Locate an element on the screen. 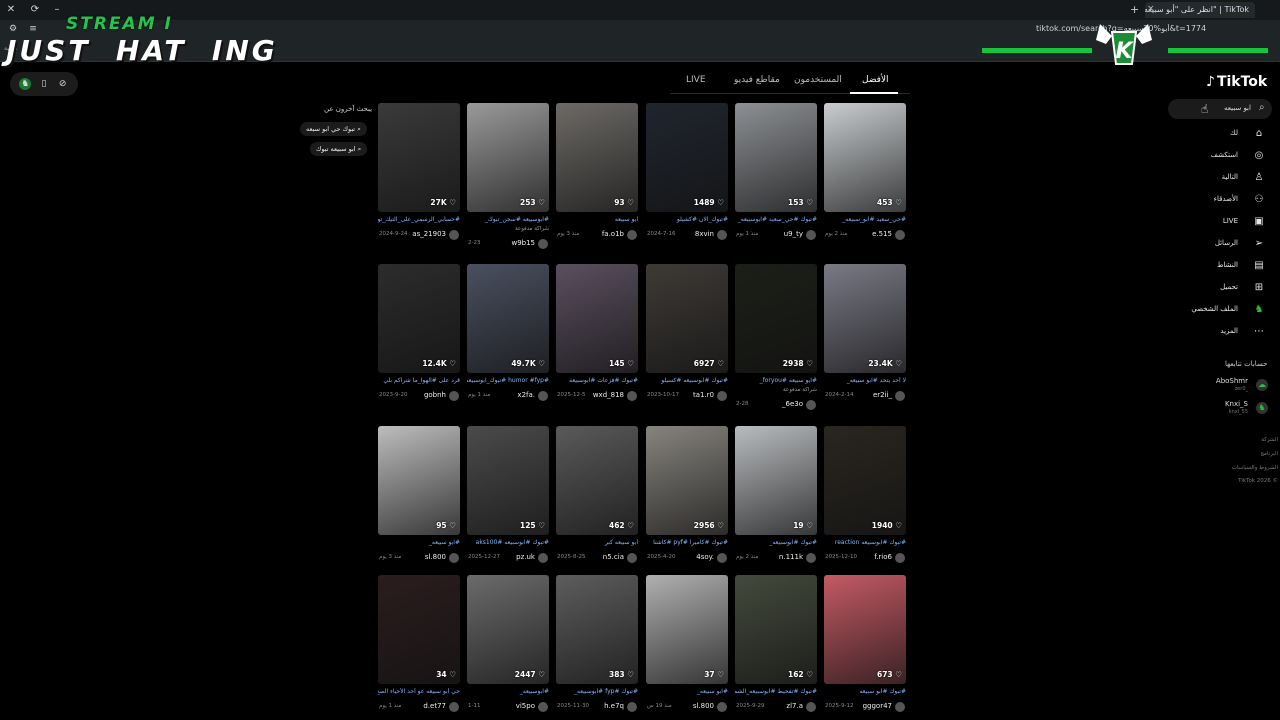 Image resolution: width=1280 pixels, height=720 pixels. sidebar-item-upload: تحميل ⊞ is located at coordinates (1230, 289).